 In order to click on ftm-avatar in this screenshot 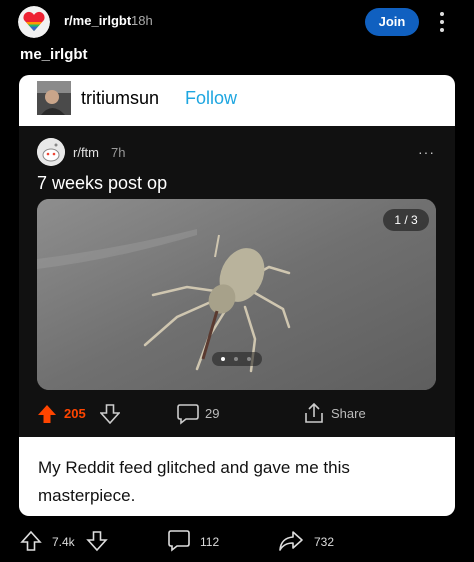, I will do `click(51, 152)`.